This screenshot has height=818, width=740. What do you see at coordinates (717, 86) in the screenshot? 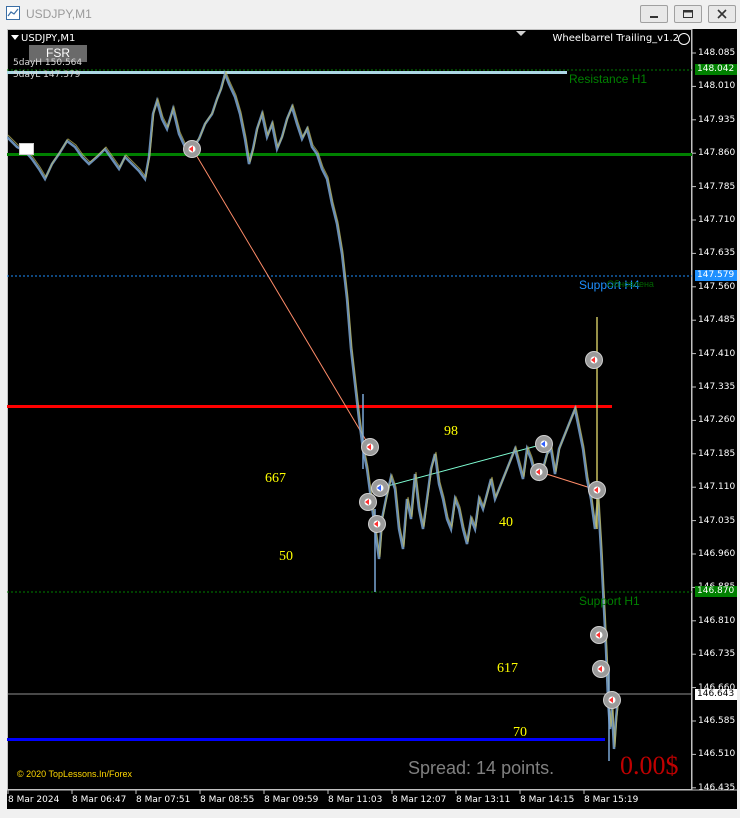
I see `price-axis-label: 148.010` at bounding box center [717, 86].